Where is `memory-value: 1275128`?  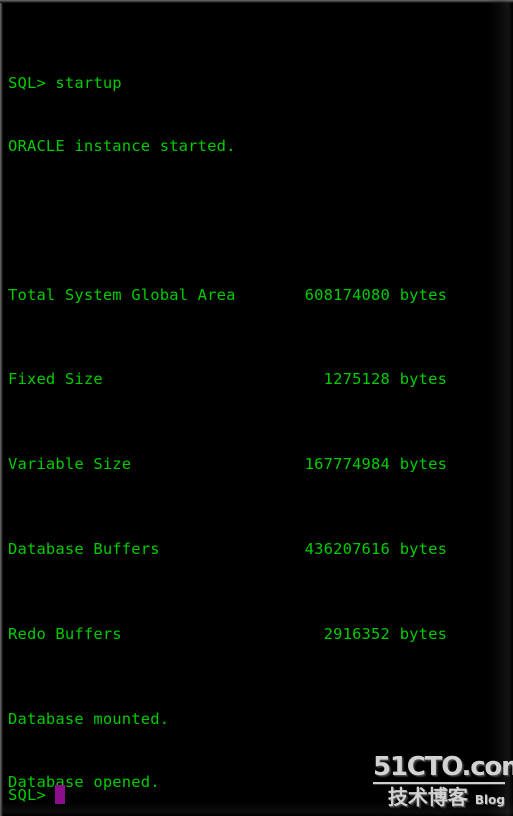 memory-value: 1275128 is located at coordinates (356, 379).